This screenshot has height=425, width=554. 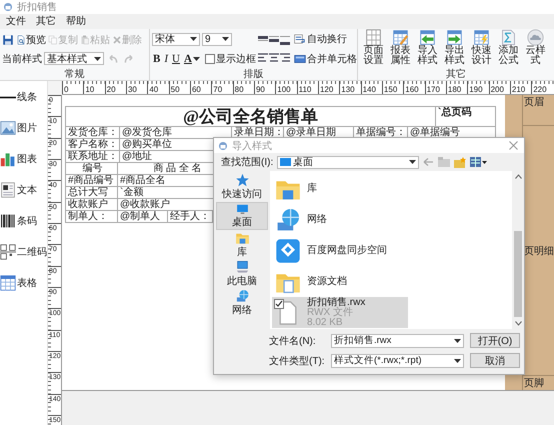 I want to click on ruler-label: 50, so click(x=175, y=89).